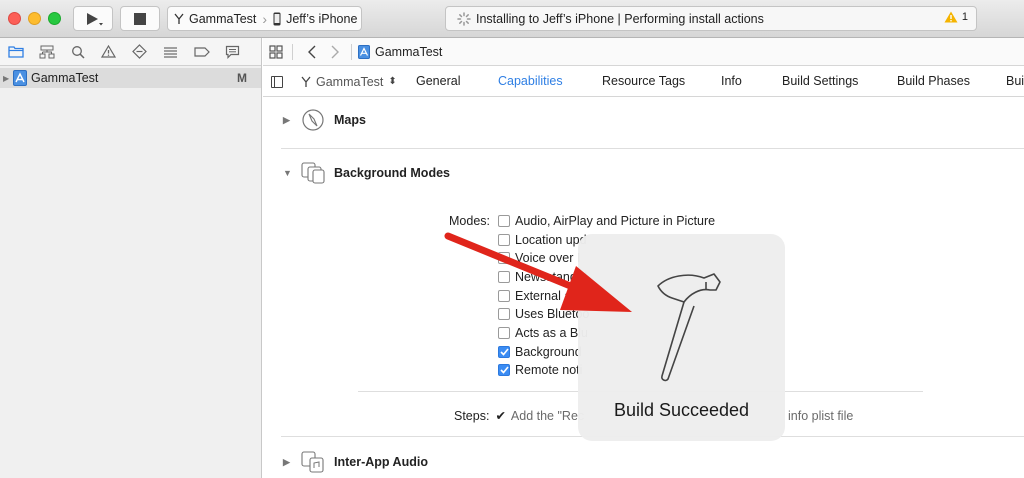  I want to click on mode-label: Location upd, so click(551, 240).